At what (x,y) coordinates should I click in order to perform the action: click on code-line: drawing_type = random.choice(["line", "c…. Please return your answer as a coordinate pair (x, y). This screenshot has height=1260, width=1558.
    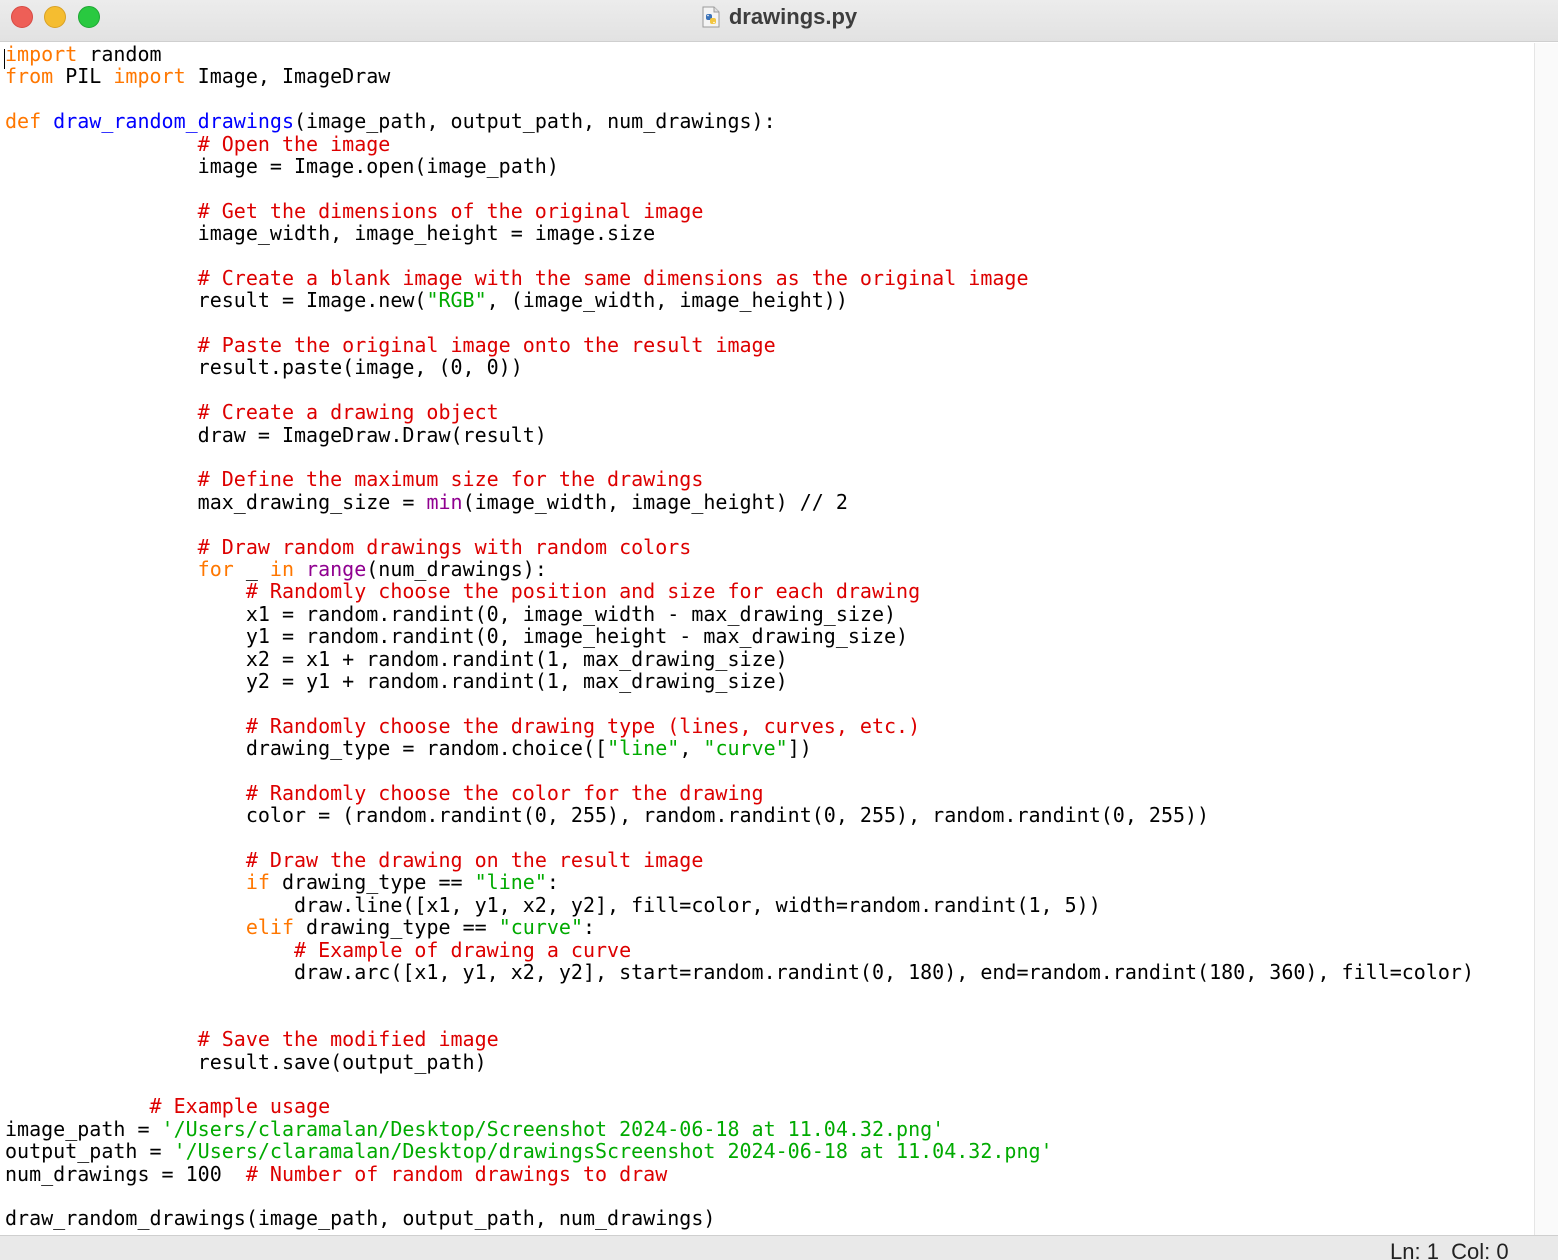
    Looking at the image, I should click on (739, 748).